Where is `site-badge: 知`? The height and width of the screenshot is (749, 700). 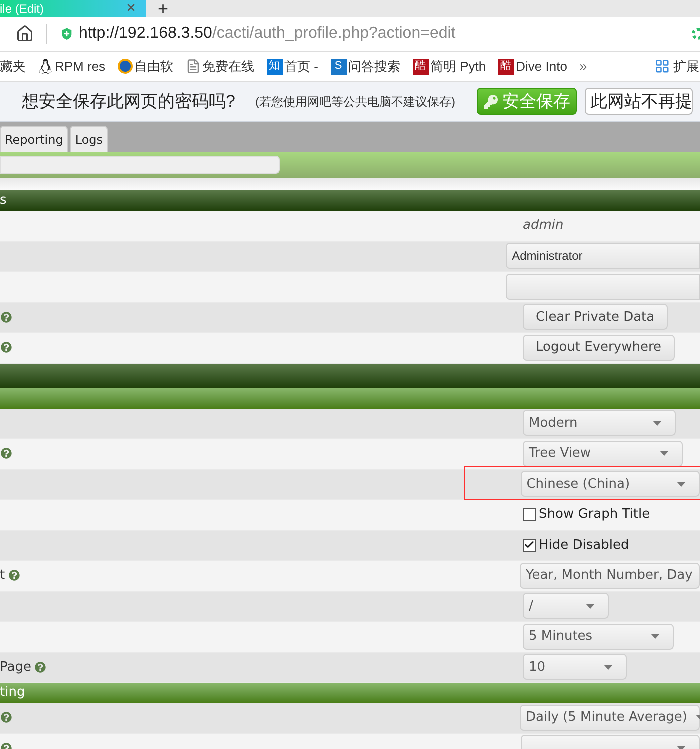
site-badge: 知 is located at coordinates (274, 66).